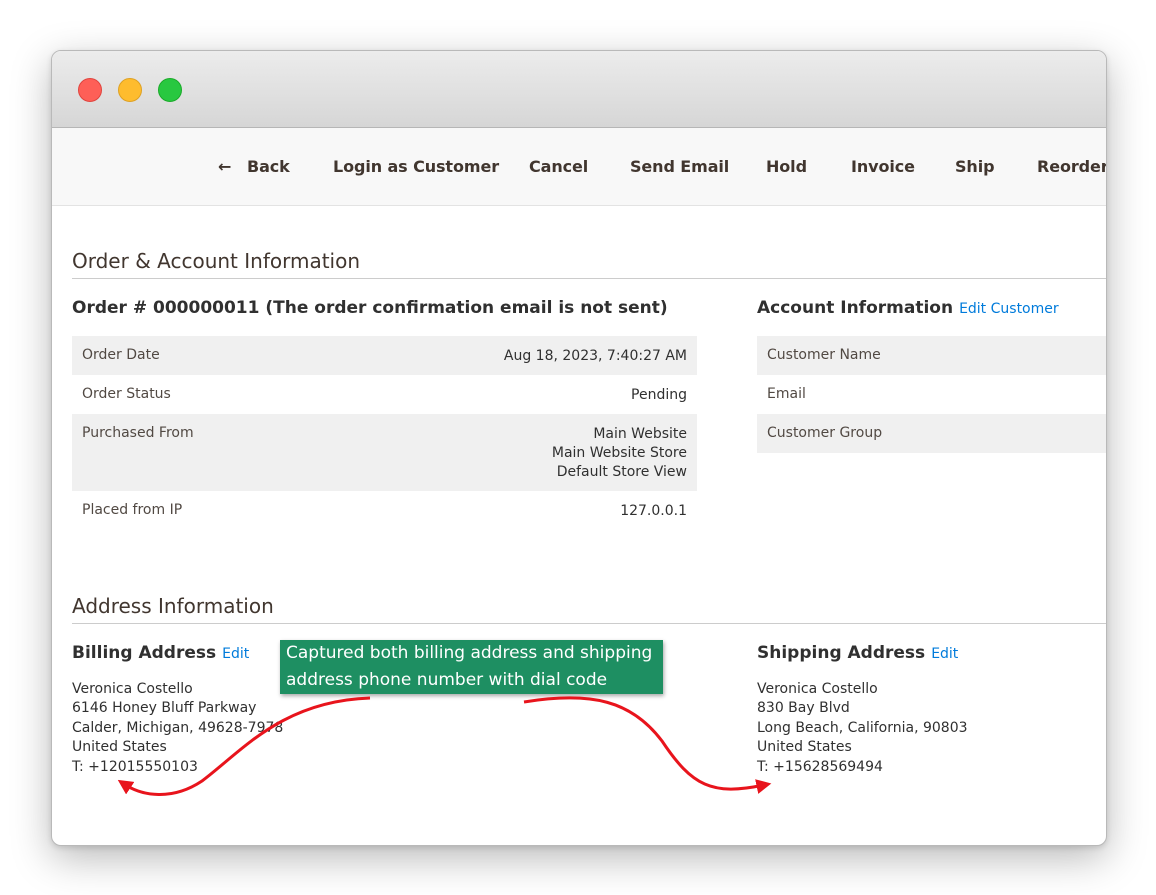  What do you see at coordinates (244, 746) in the screenshot?
I see `arrow-to-billing-phone` at bounding box center [244, 746].